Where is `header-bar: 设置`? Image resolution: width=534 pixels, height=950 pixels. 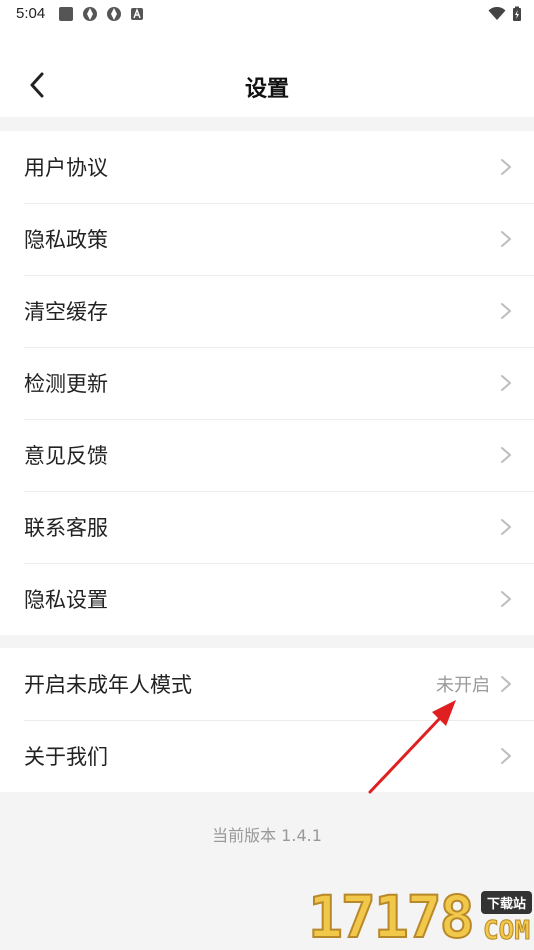 header-bar: 设置 is located at coordinates (267, 73).